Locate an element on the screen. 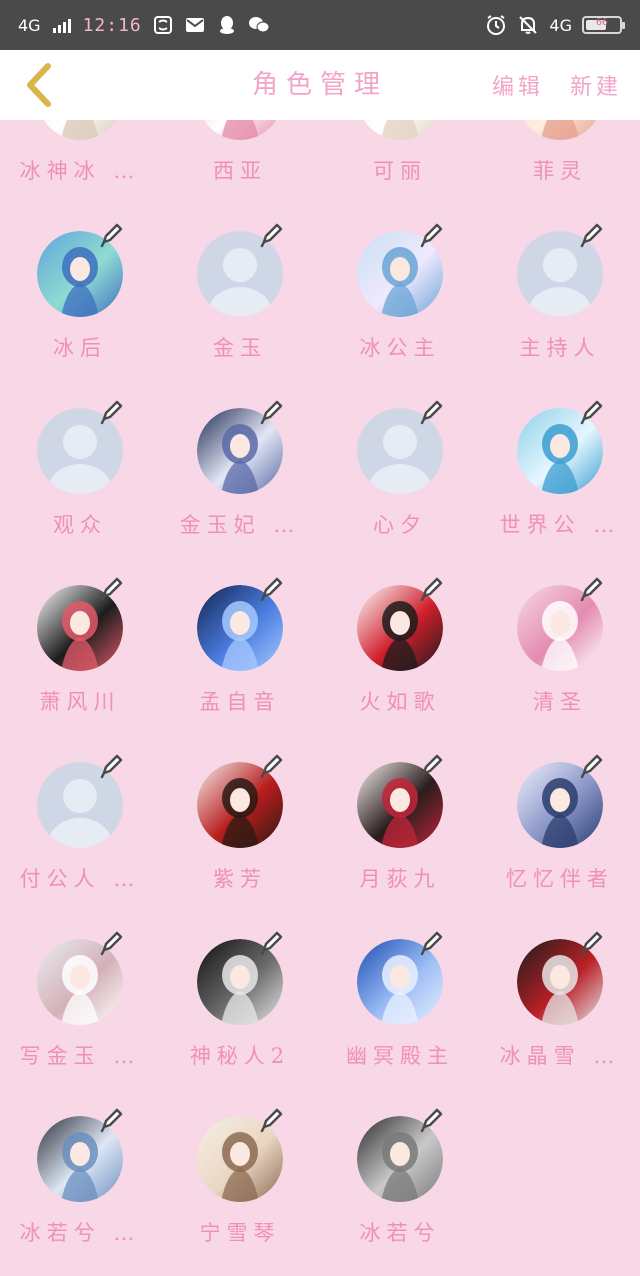  app-header: 角色管理 编辑 新建 is located at coordinates (320, 85).